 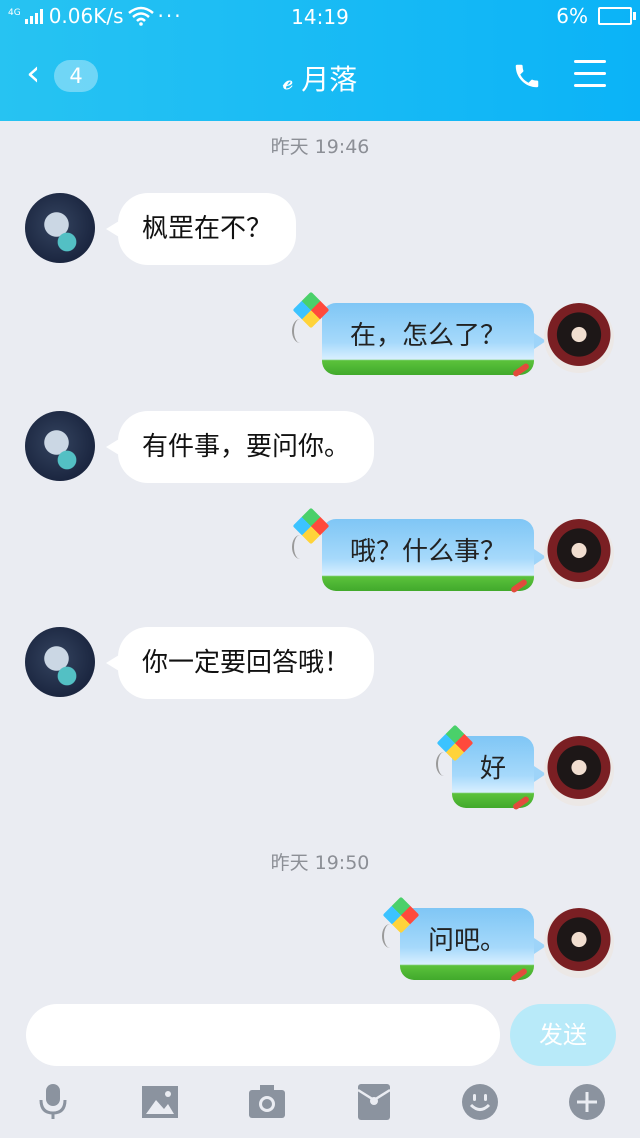 I want to click on red-packet-icon, so click(x=374, y=1102).